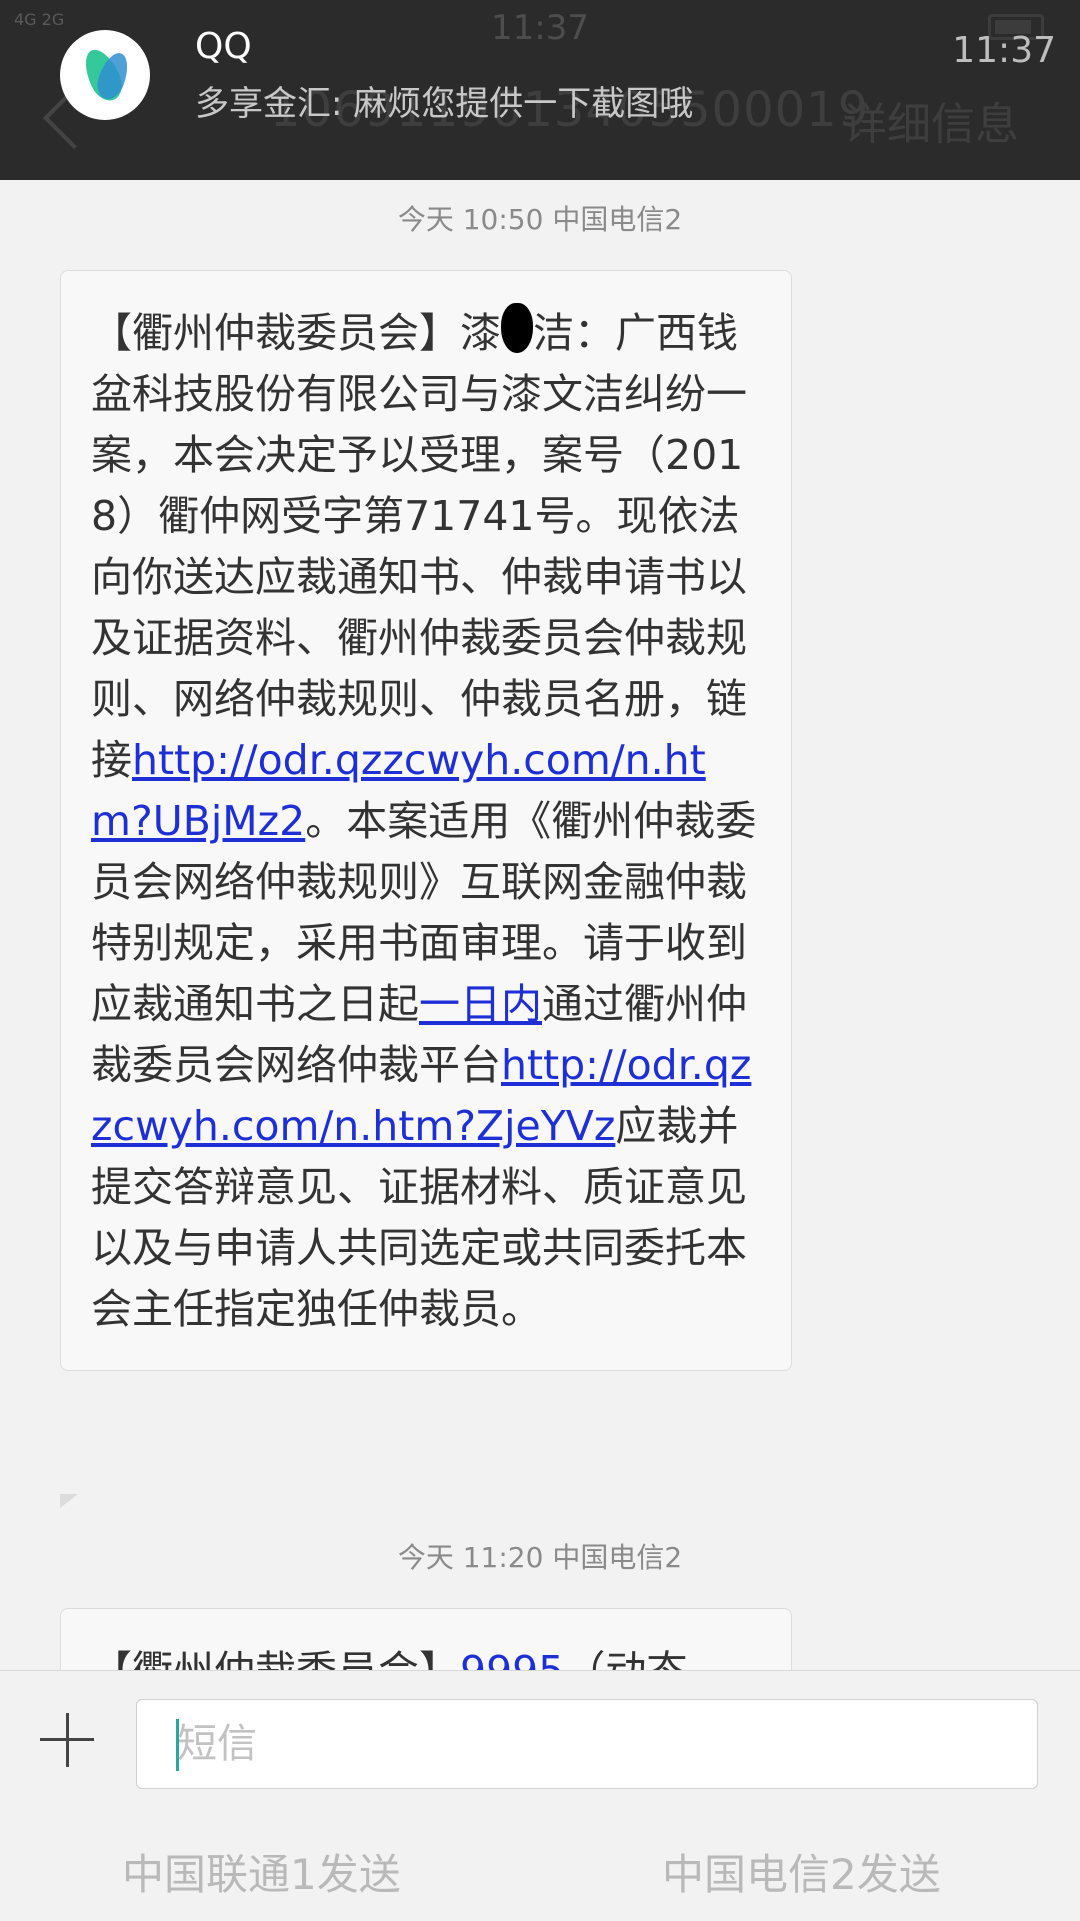 This screenshot has height=1921, width=1080. I want to click on notification-text: 多享金汇: 麻烦您提供一下截图哦, so click(444, 104).